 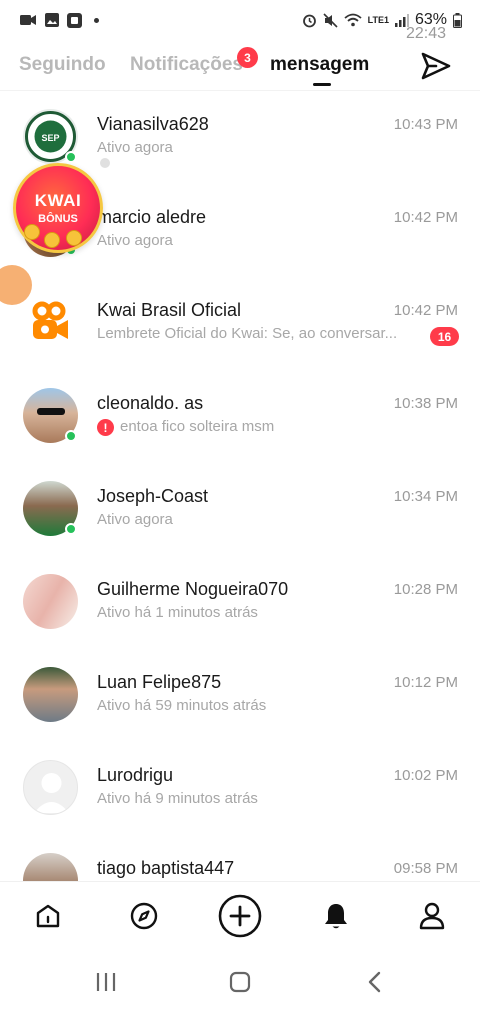 I want to click on conversation-row: Joseph-Coast 10:34 PM Ativo agora, so click(x=240, y=509).